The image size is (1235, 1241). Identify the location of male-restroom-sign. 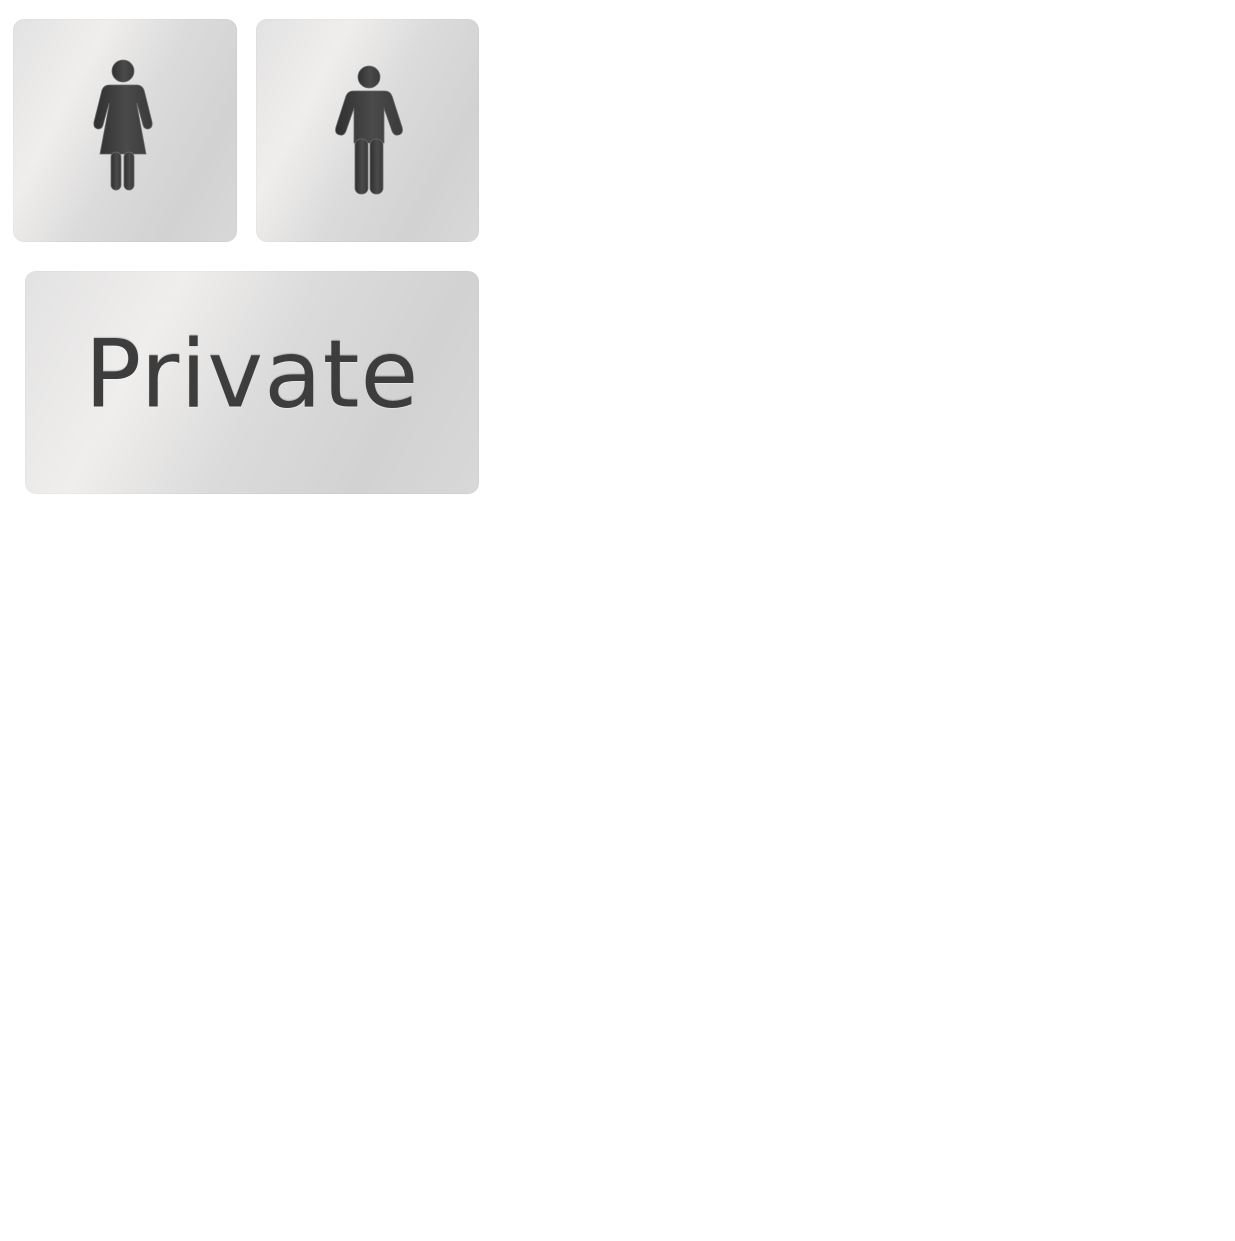
(367, 130).